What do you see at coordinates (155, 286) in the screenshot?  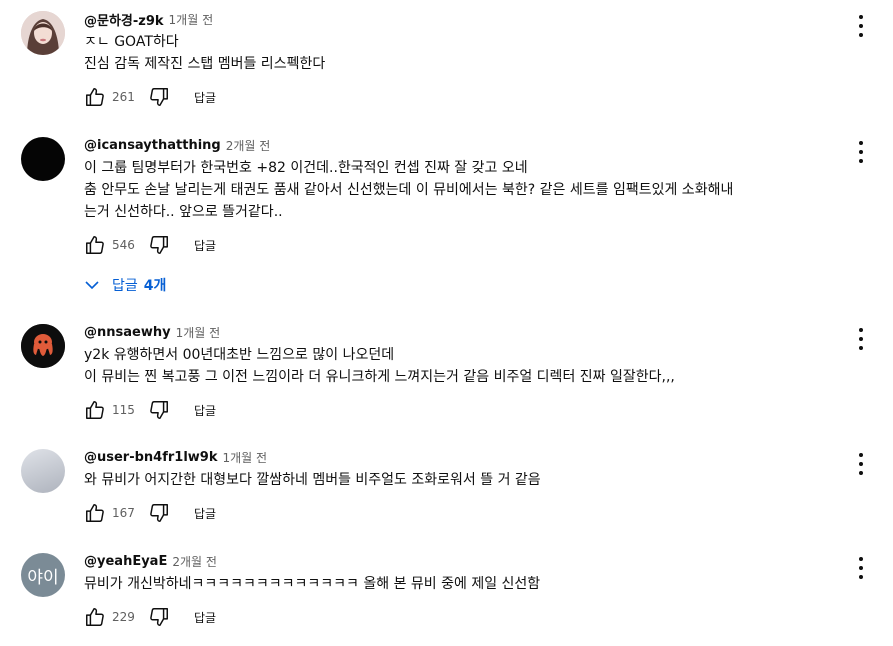 I see `replies-count: 4개` at bounding box center [155, 286].